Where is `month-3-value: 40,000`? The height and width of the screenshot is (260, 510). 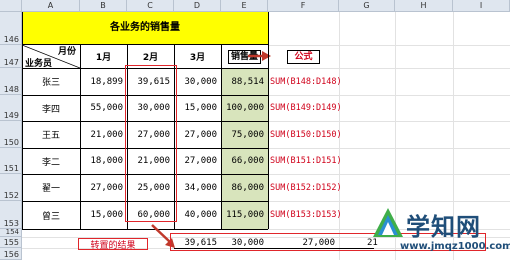 month-3-value: 40,000 is located at coordinates (197, 215).